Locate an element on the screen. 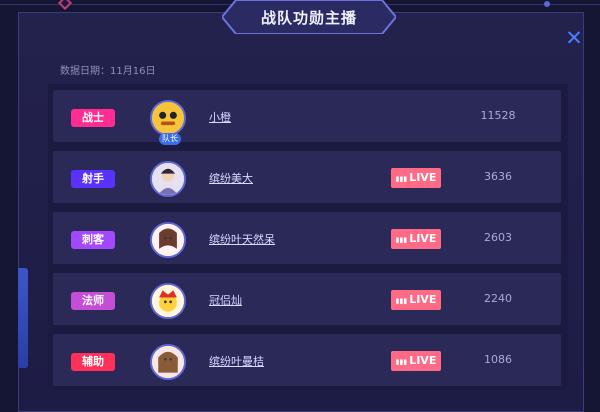 This screenshot has width=600, height=412. anchor-name-link: 冠侣灿 is located at coordinates (225, 300).